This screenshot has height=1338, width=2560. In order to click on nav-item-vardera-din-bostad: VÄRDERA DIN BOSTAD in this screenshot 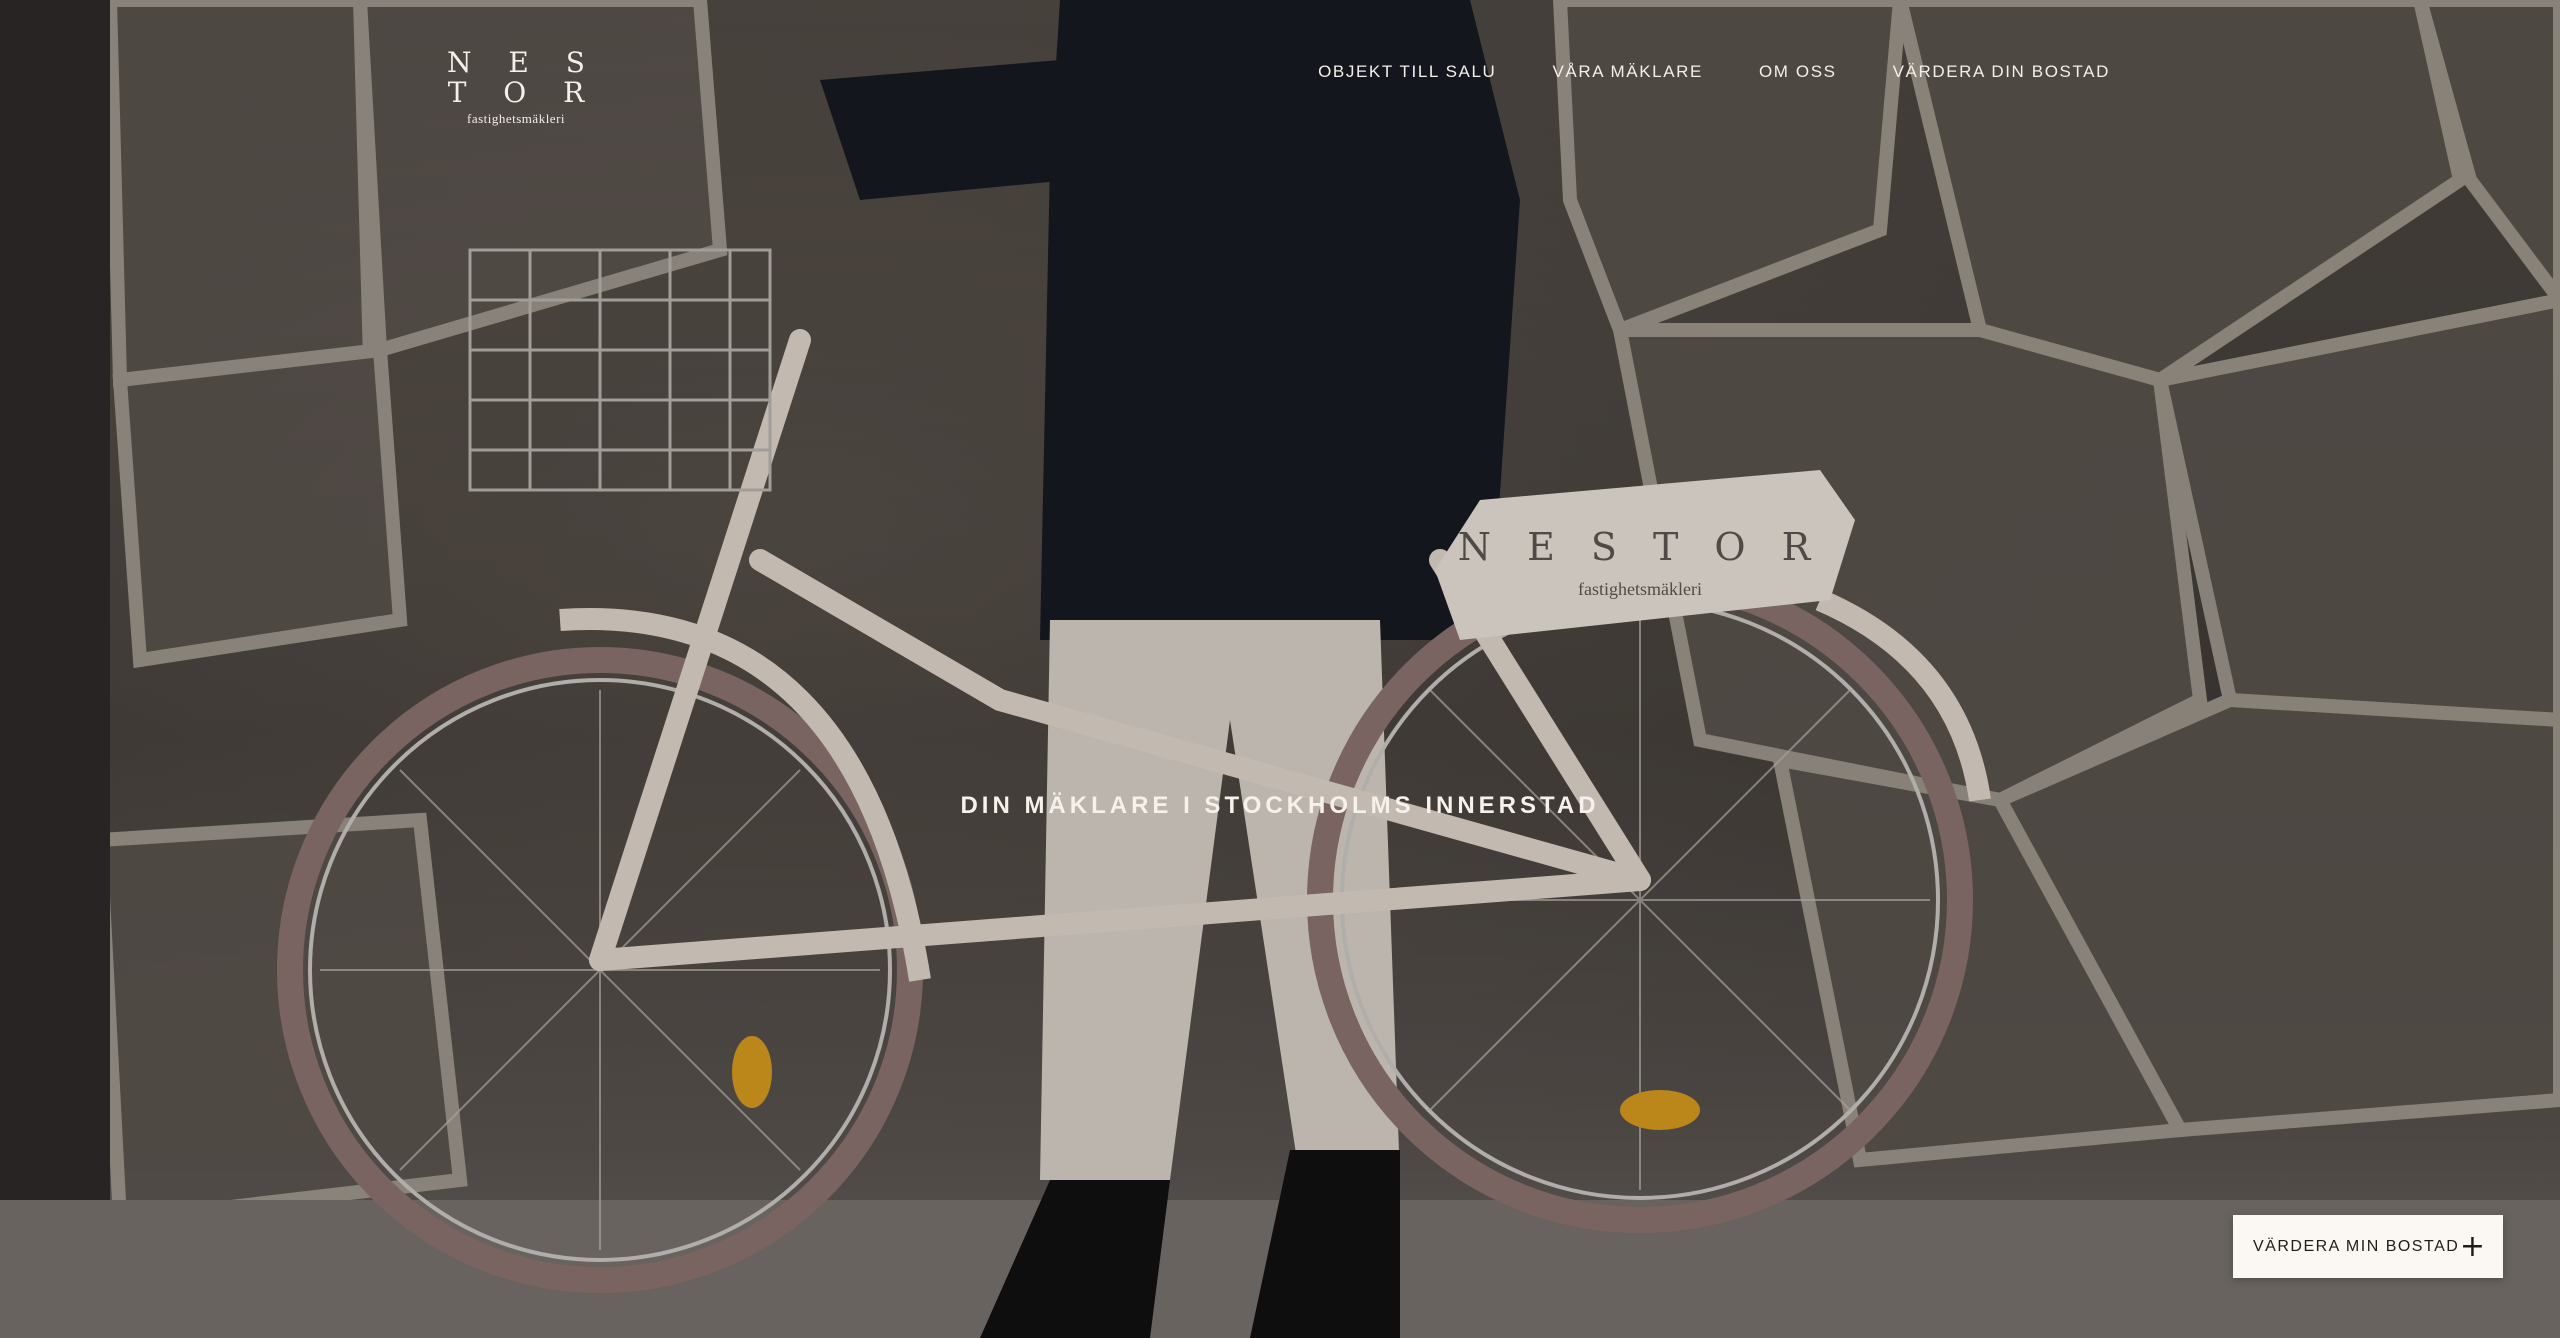, I will do `click(2001, 72)`.